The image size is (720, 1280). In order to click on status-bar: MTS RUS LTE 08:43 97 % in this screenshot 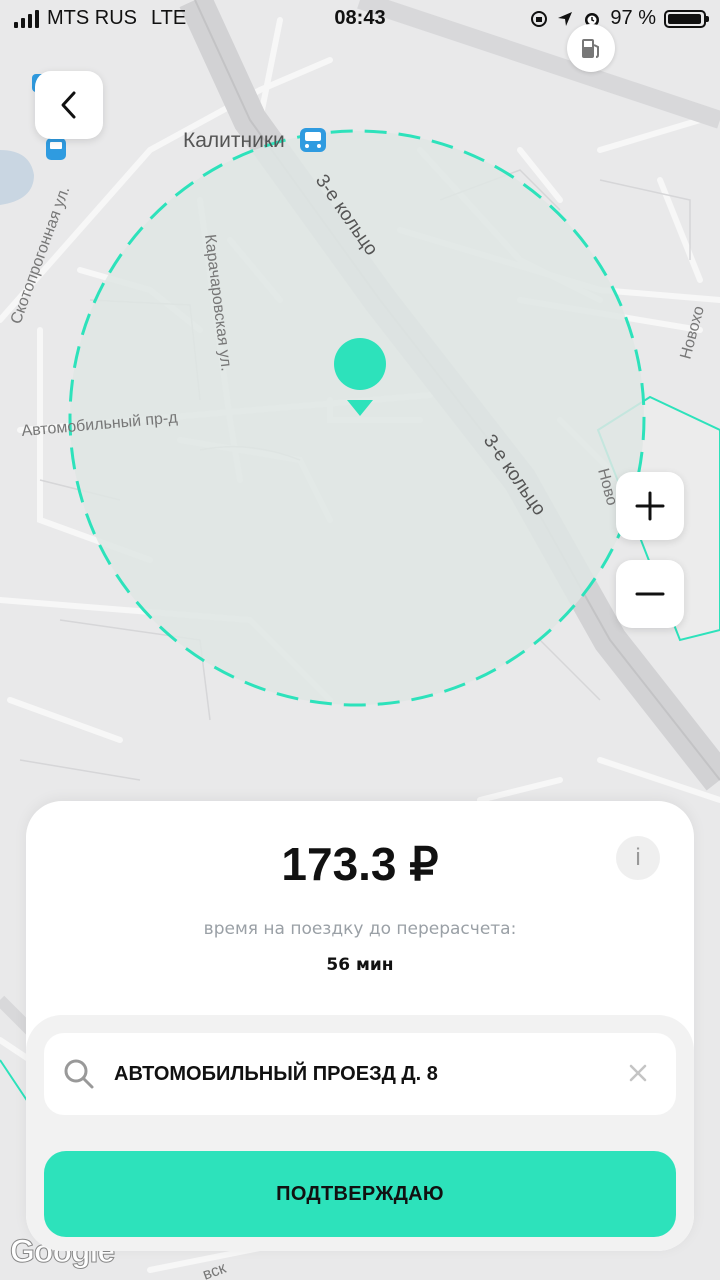, I will do `click(360, 20)`.